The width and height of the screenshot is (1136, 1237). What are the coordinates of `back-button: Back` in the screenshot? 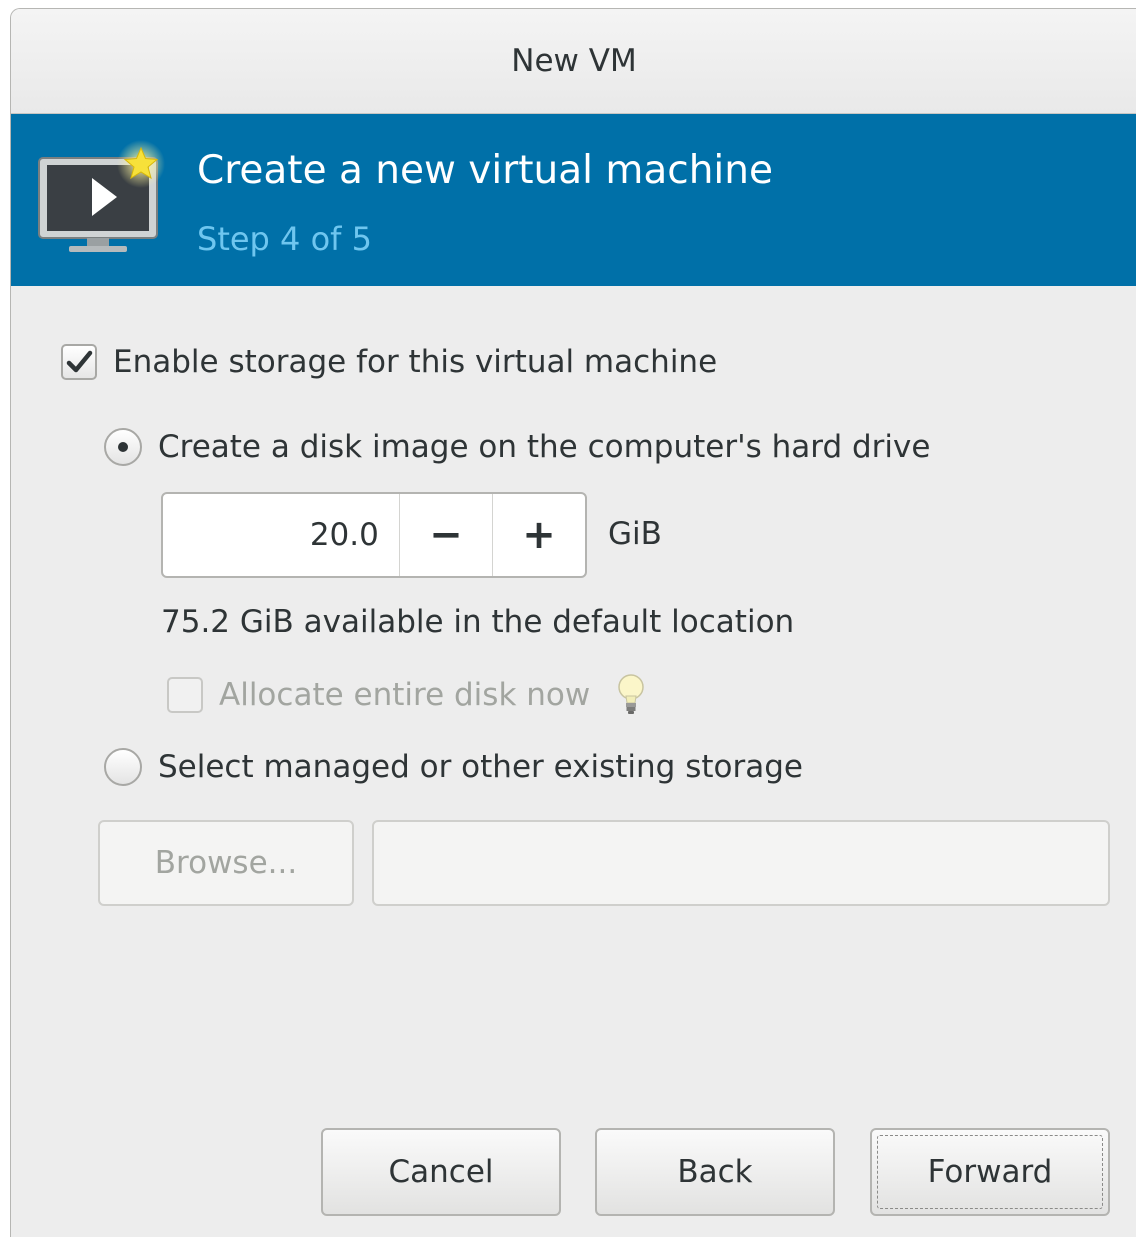 It's located at (715, 1172).